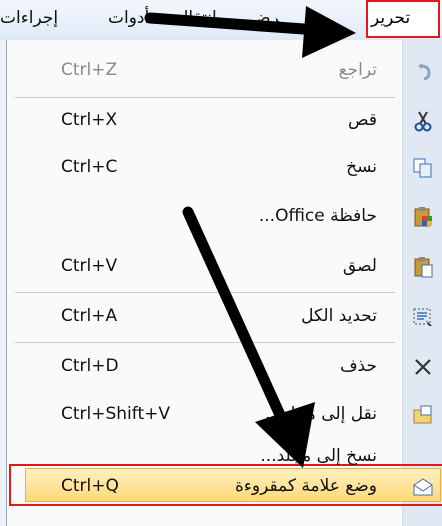 This screenshot has width=442, height=526. I want to click on office-clipboard-icon, so click(423, 217).